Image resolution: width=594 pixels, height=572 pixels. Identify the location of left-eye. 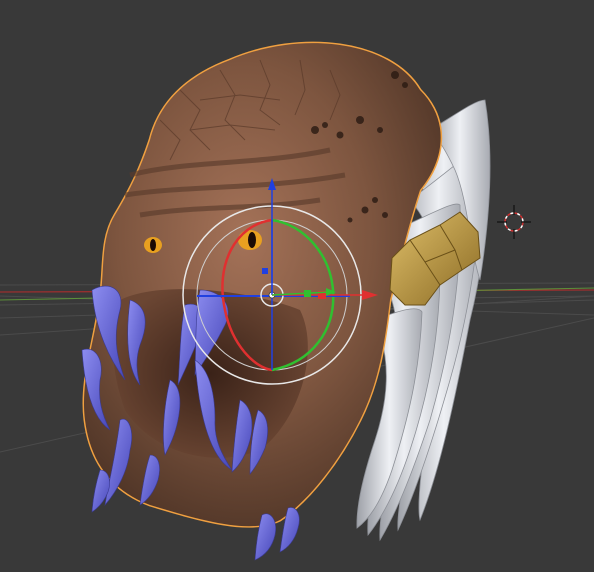
(153, 245).